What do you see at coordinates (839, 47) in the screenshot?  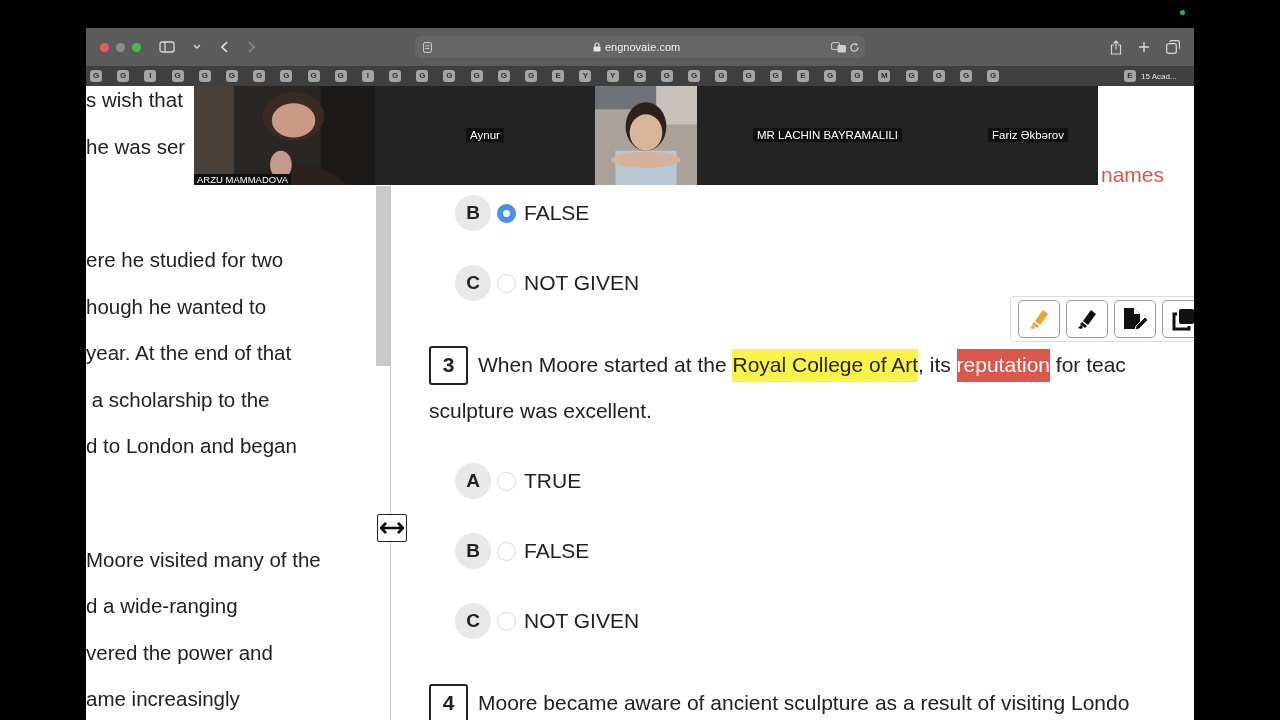 I see `translate-icon` at bounding box center [839, 47].